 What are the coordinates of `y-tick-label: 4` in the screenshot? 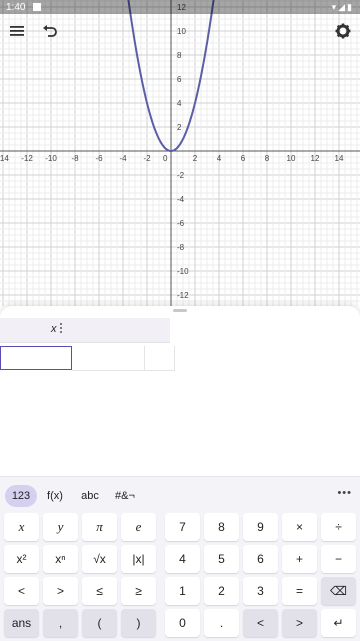 It's located at (179, 103).